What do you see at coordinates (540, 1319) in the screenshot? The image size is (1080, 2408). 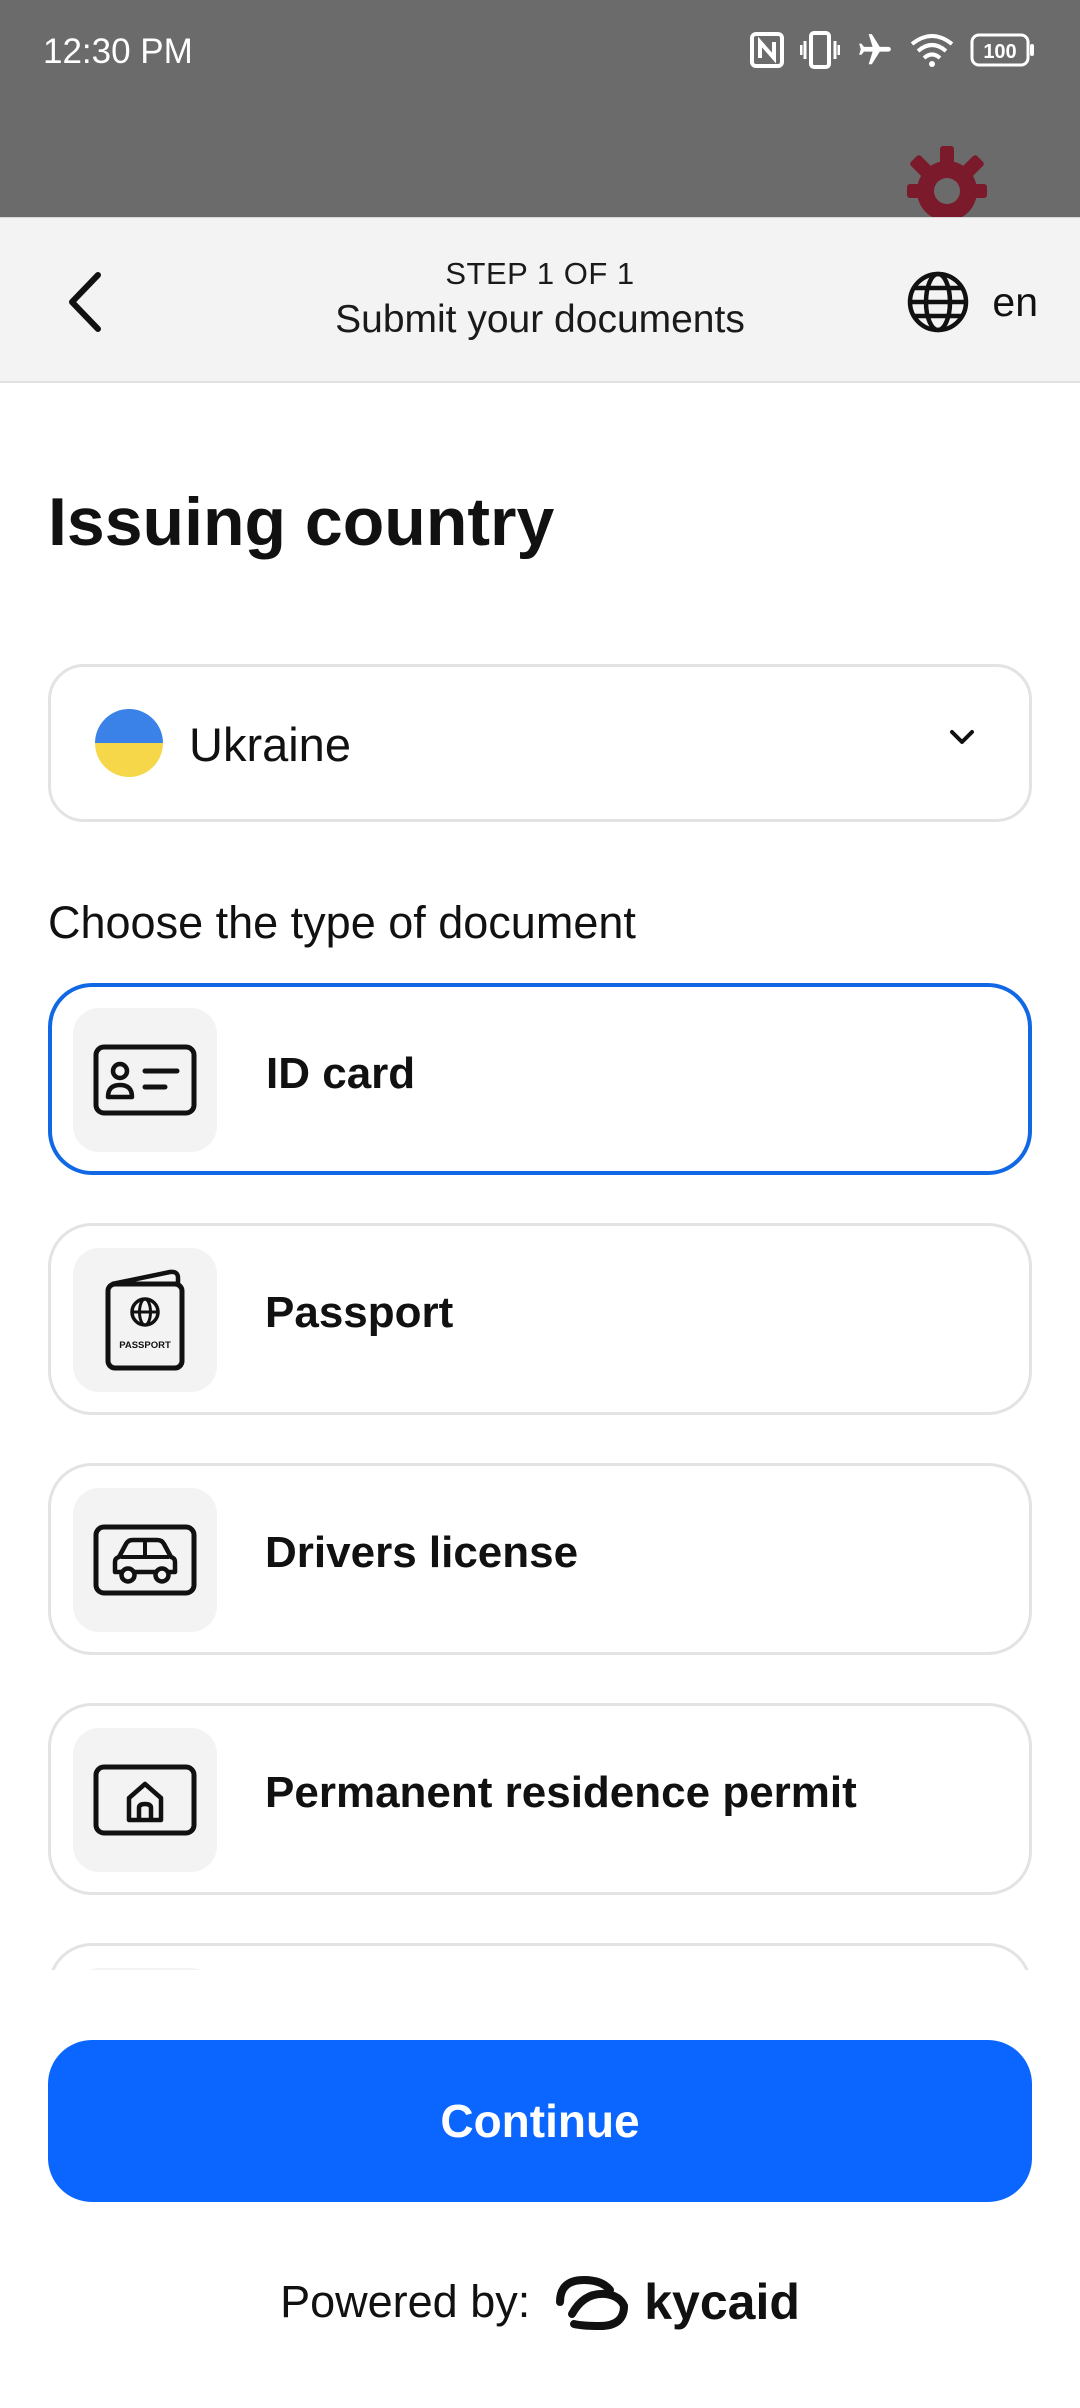 I see `document-option-passport: PASSPORT Passport` at bounding box center [540, 1319].